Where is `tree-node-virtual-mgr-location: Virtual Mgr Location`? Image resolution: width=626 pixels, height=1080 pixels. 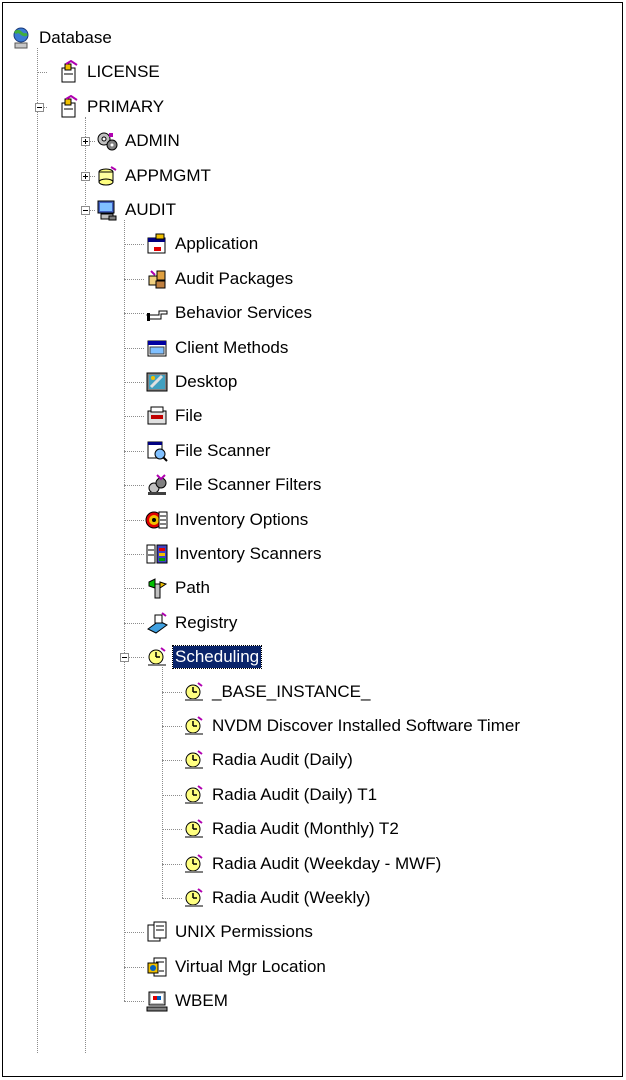
tree-node-virtual-mgr-location: Virtual Mgr Location is located at coordinates (236, 967).